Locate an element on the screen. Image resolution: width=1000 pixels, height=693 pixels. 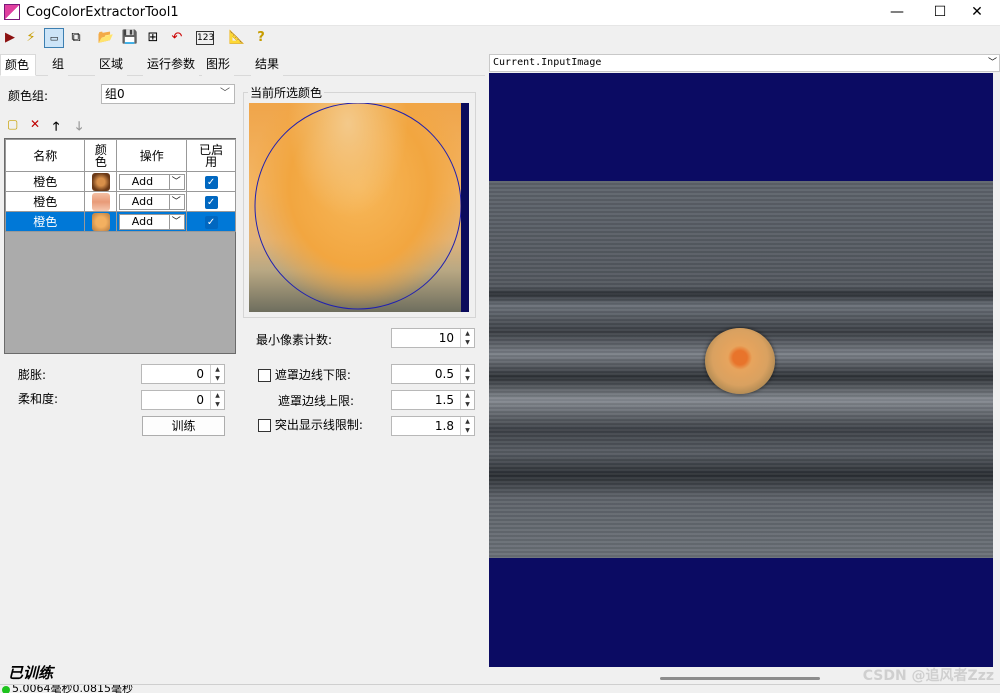
status-ok-icon is located at coordinates (6, 689).